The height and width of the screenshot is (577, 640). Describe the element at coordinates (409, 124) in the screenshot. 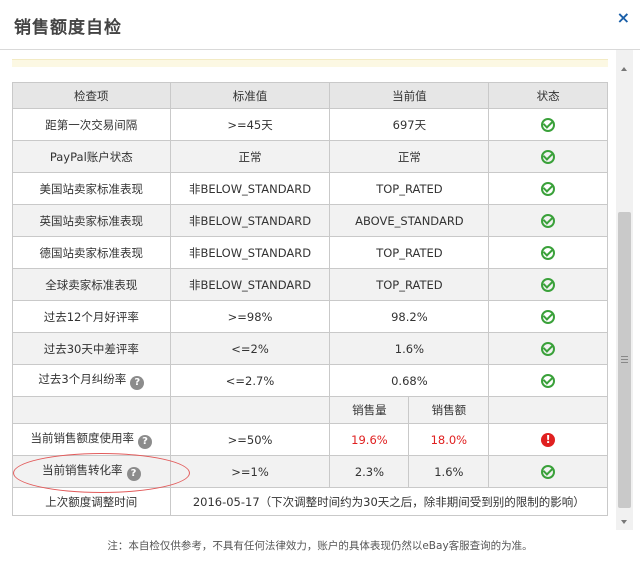

I see `current-value: 697天` at that location.